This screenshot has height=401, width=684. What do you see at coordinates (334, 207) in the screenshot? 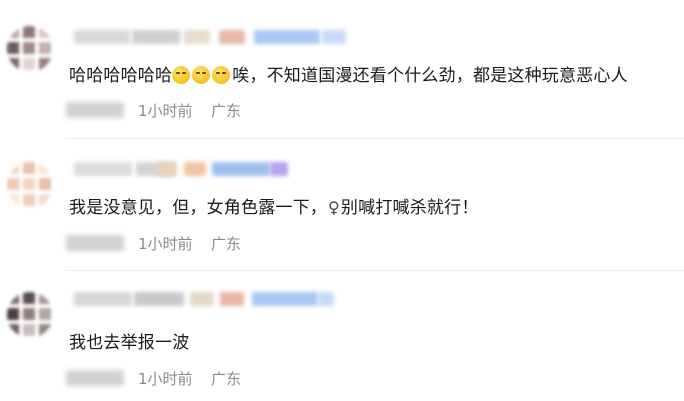
I see `female-sign-icon: ♀` at bounding box center [334, 207].